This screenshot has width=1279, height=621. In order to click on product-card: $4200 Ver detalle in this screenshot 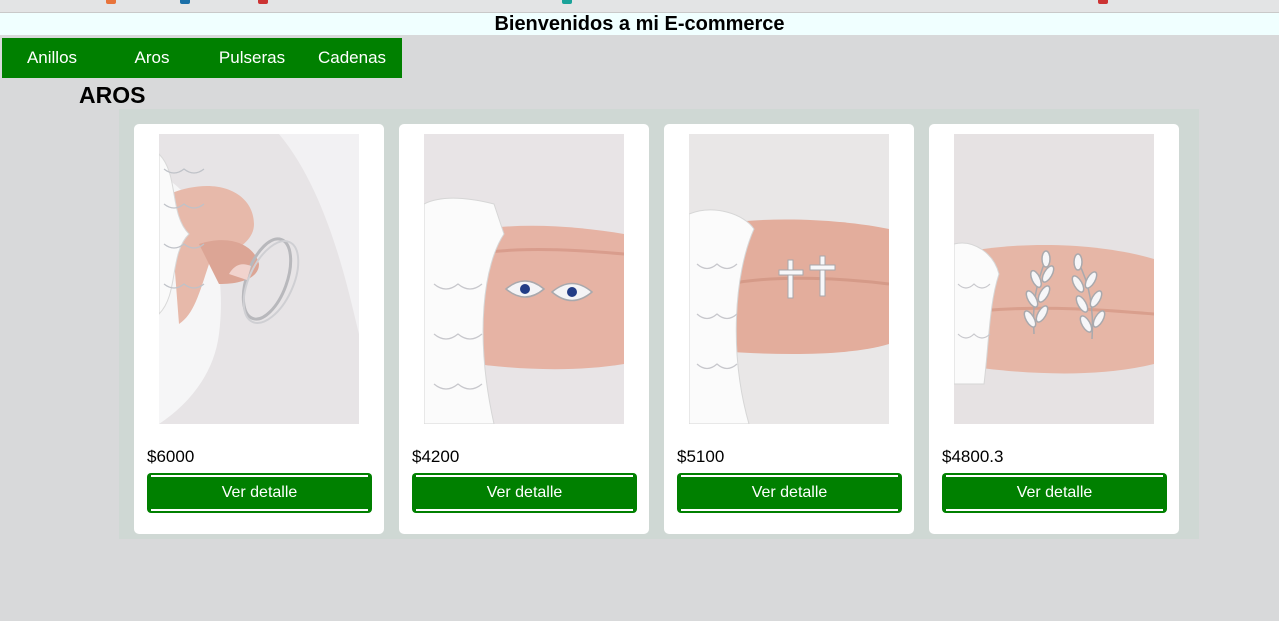, I will do `click(524, 329)`.